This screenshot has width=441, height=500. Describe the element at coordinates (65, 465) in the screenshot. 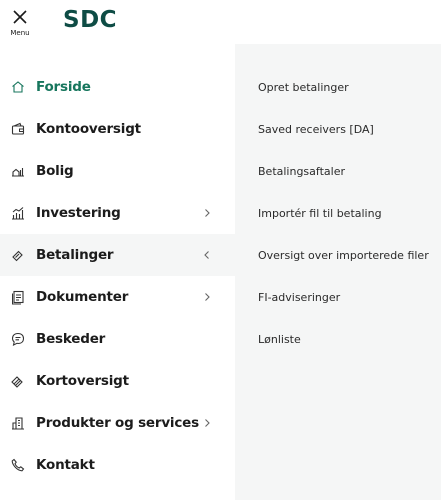

I see `nav-label: Kontakt` at that location.